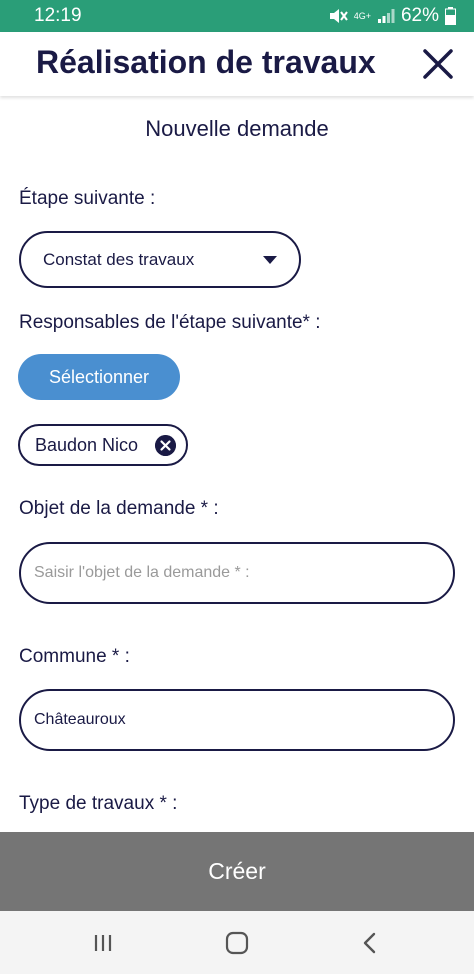  I want to click on mute-icon, so click(338, 16).